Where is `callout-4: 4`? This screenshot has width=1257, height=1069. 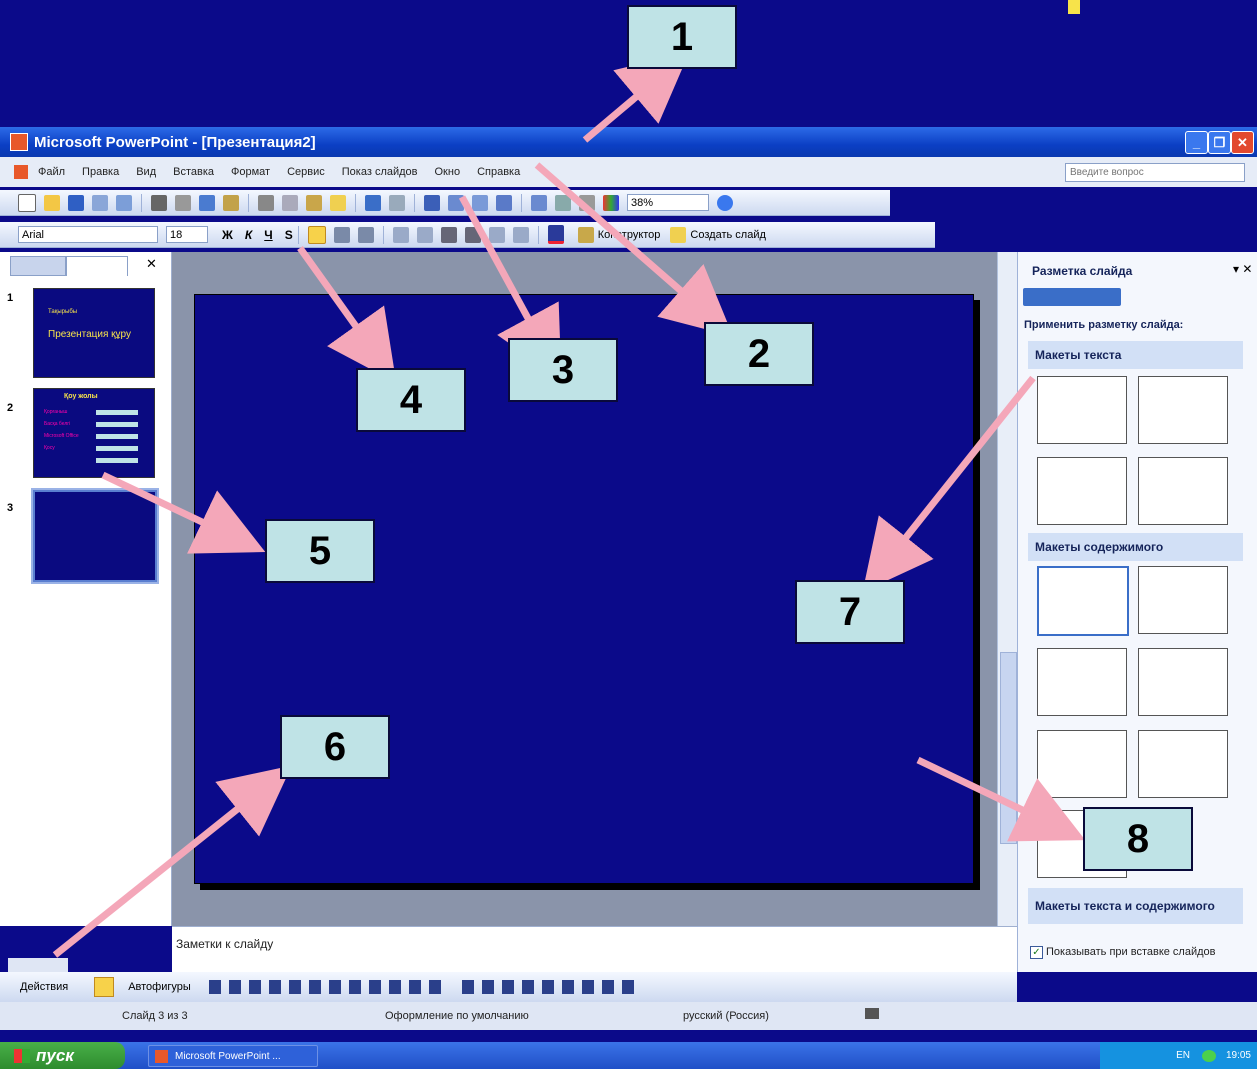 callout-4: 4 is located at coordinates (411, 400).